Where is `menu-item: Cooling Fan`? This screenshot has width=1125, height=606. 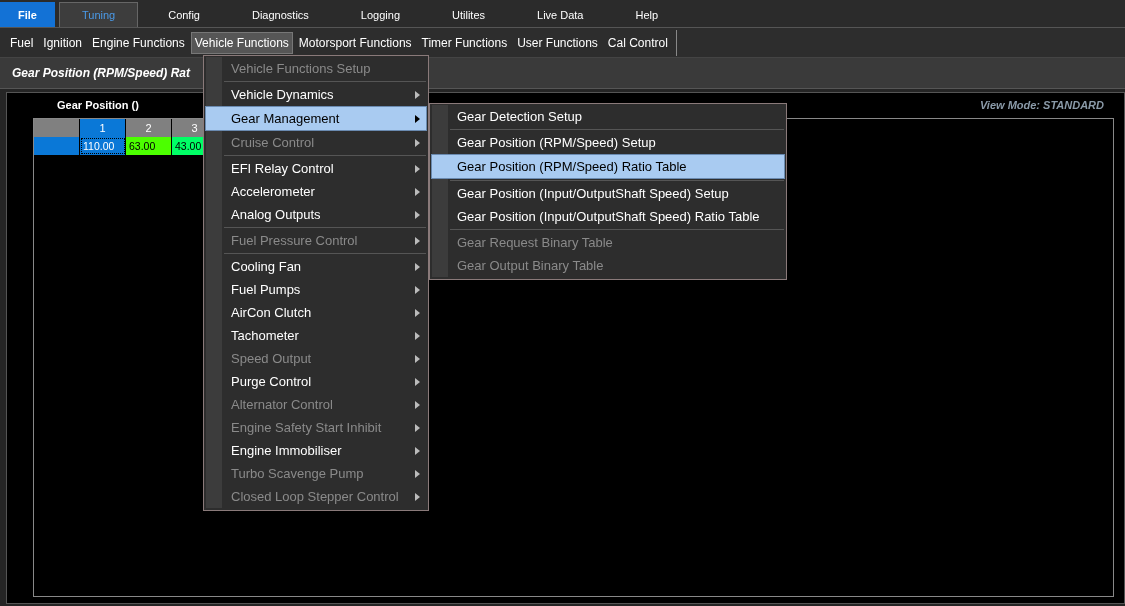
menu-item: Cooling Fan is located at coordinates (316, 266).